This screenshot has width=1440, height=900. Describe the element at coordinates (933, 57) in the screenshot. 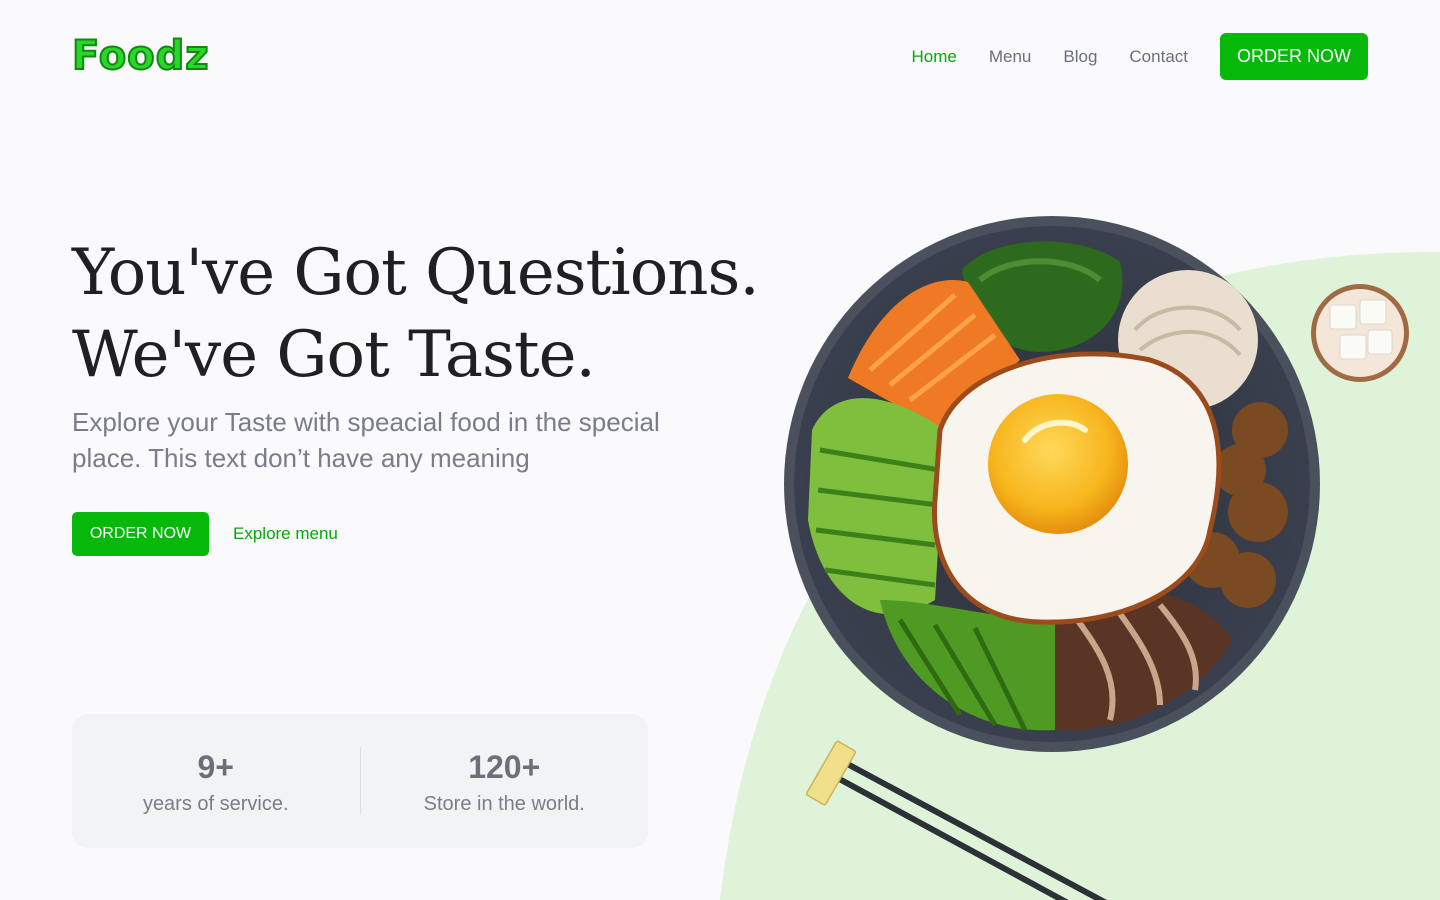

I see `nav-home-link: Home` at that location.